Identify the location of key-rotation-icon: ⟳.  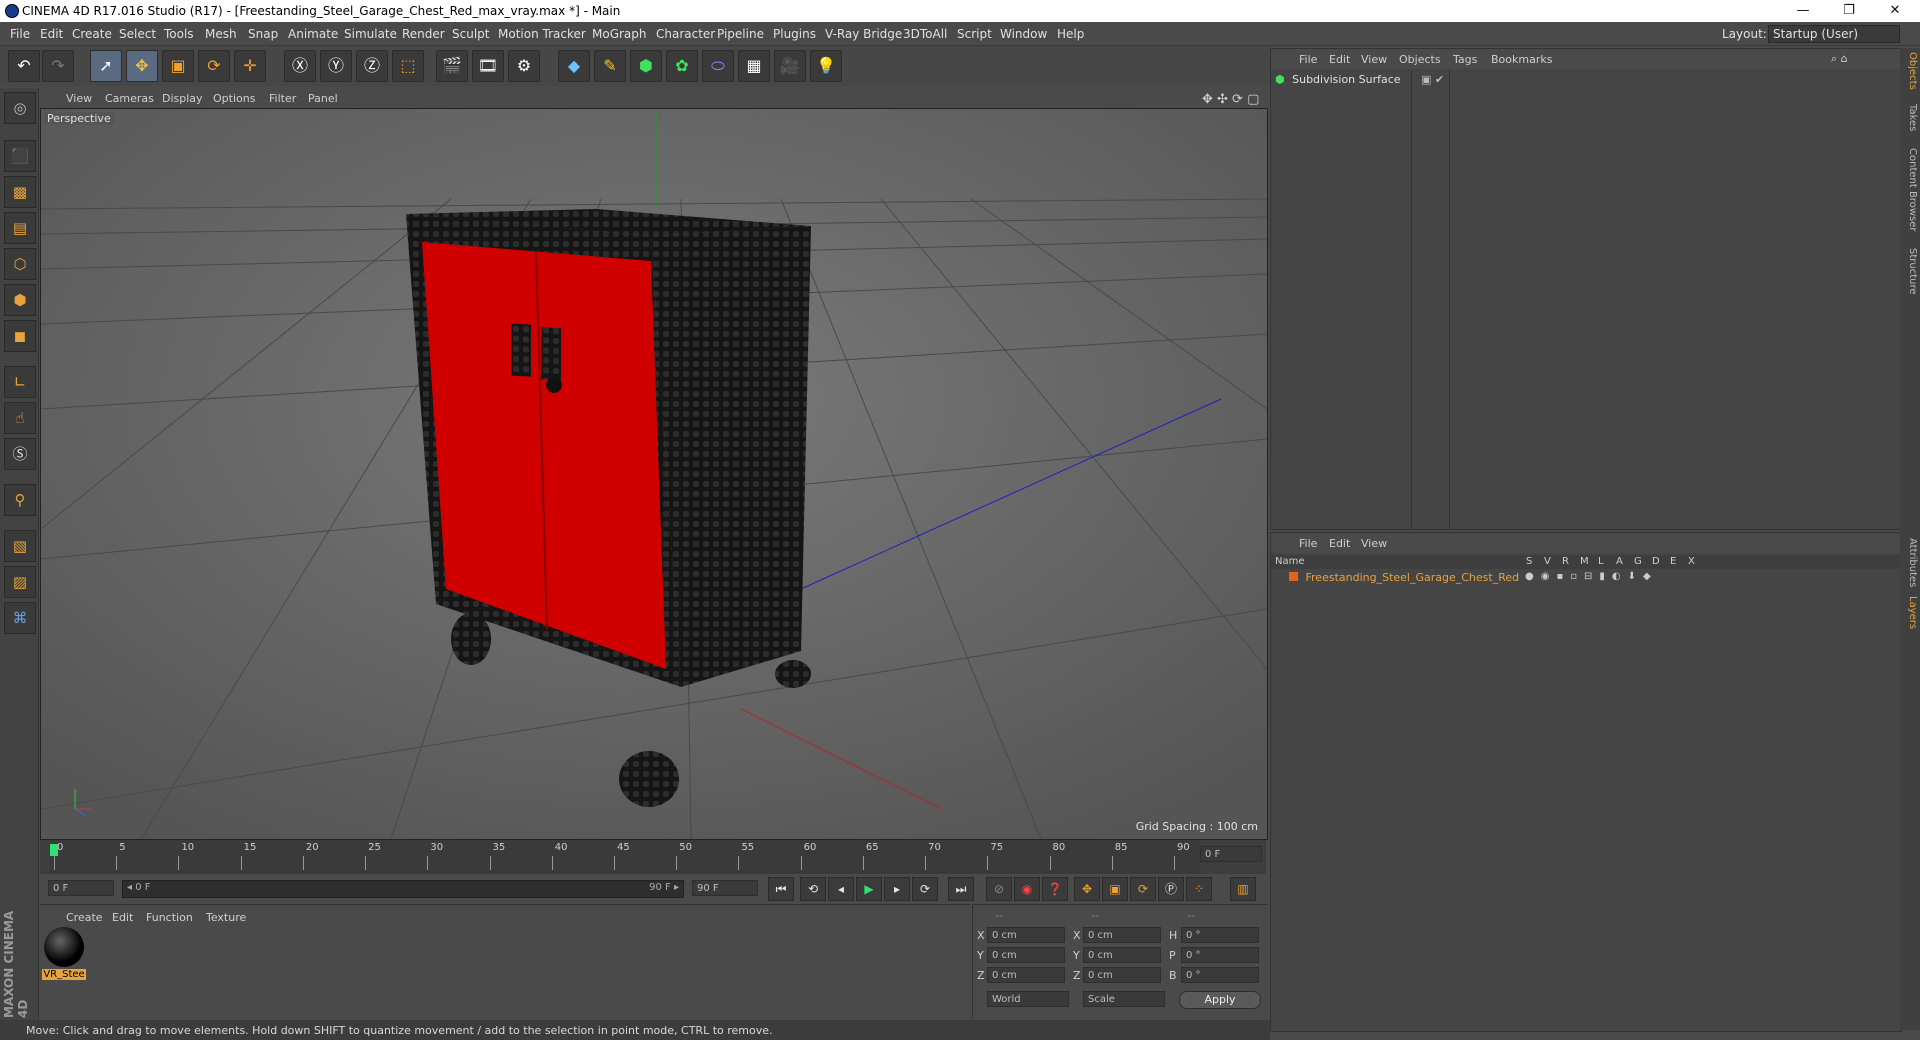
(1143, 889).